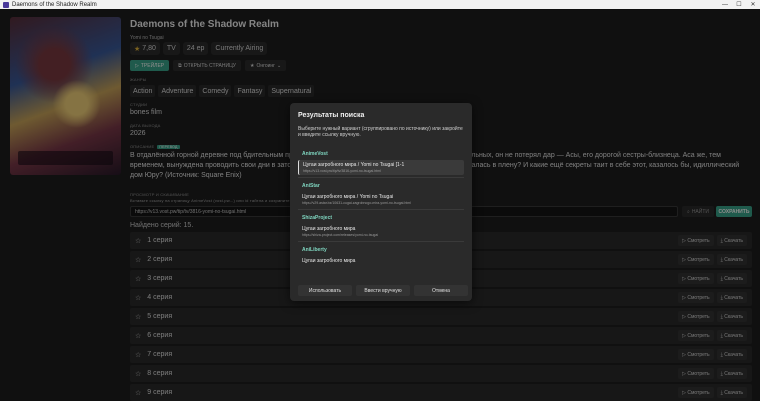 The width and height of the screenshot is (760, 401). I want to click on maximize-button: ☐, so click(739, 4).